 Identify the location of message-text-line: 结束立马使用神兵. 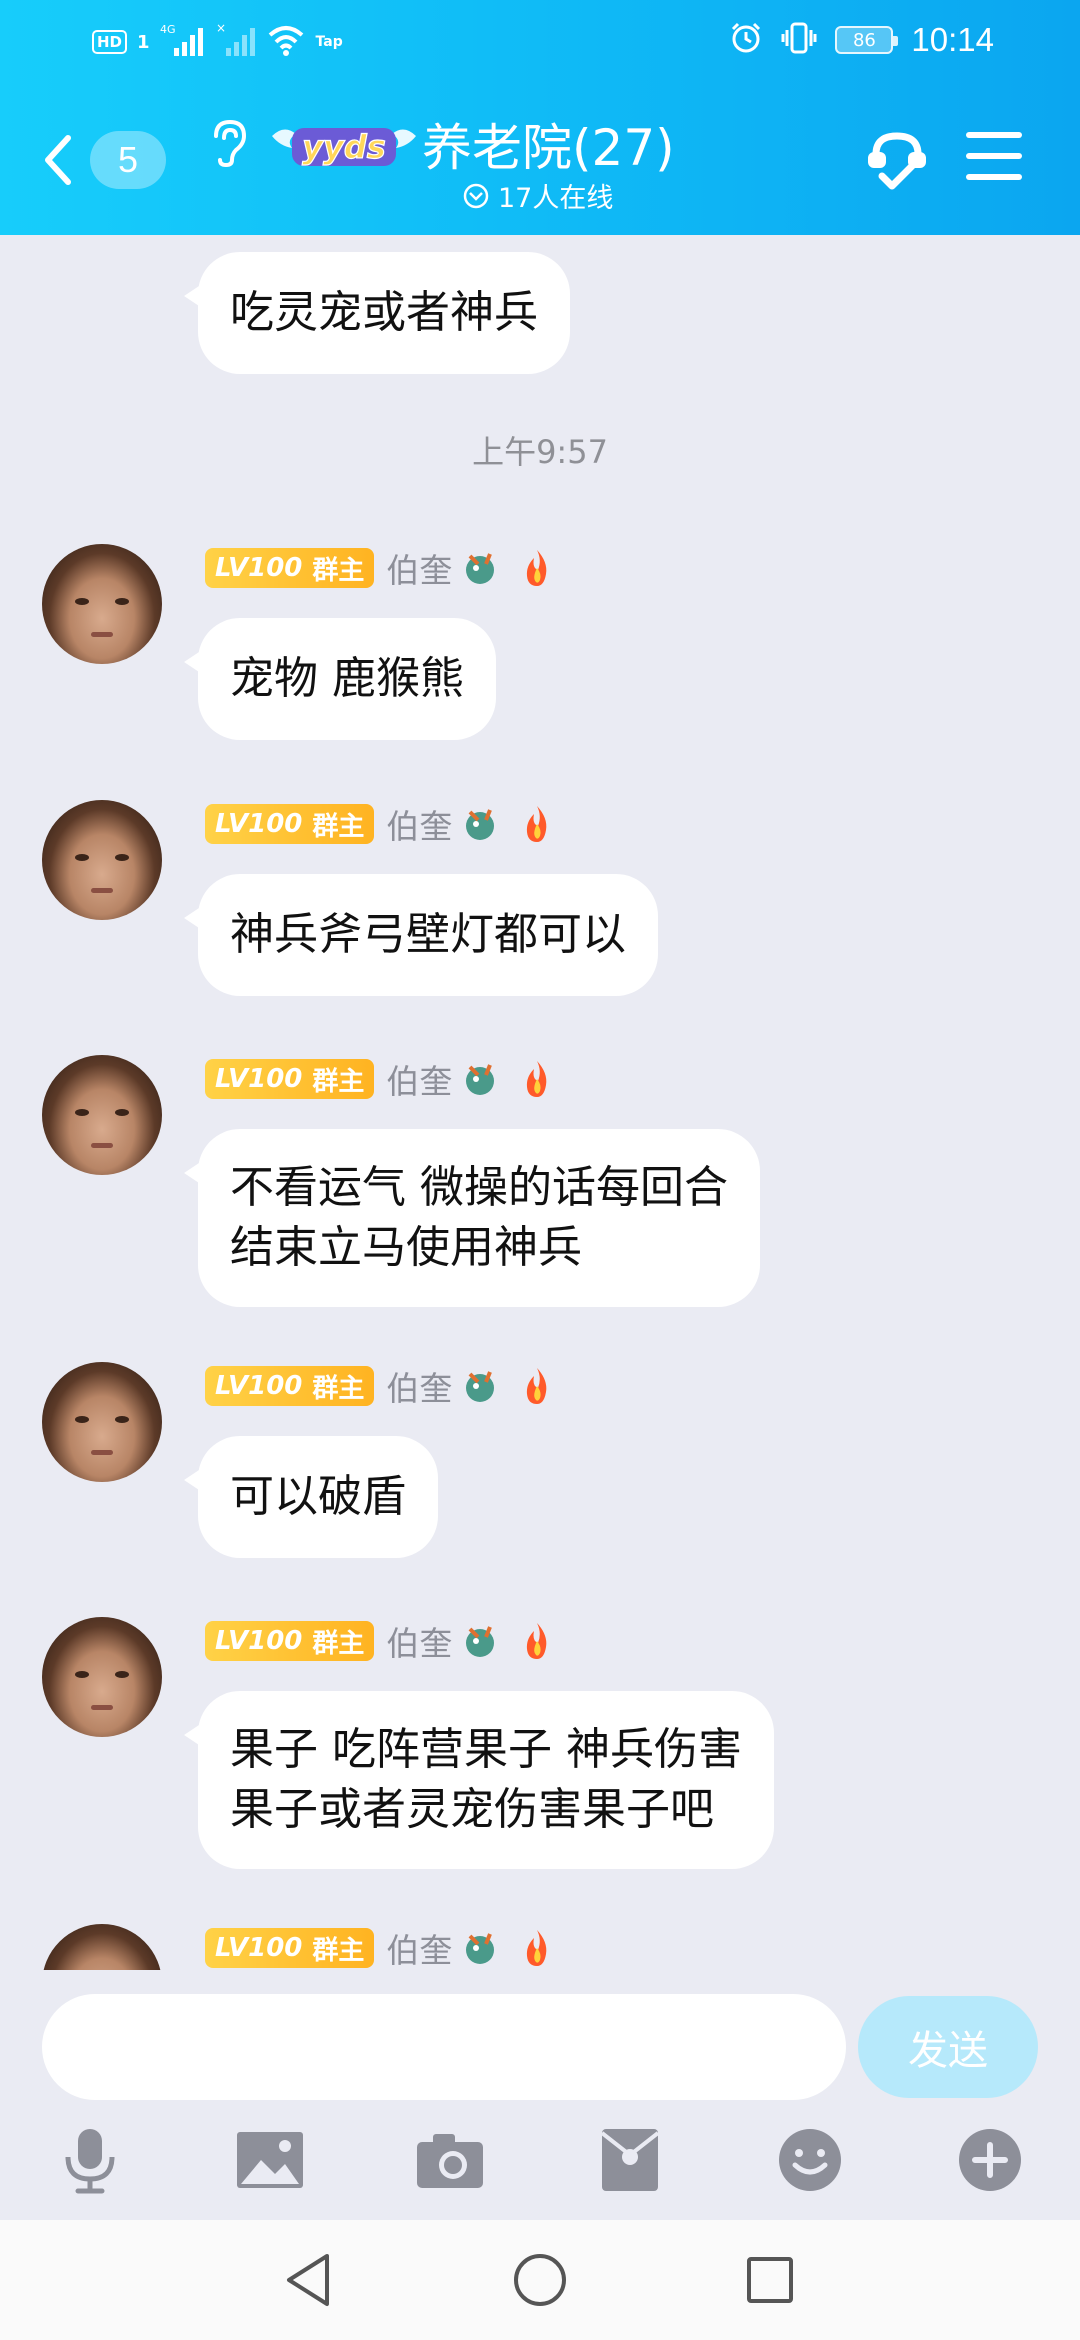
(406, 1247).